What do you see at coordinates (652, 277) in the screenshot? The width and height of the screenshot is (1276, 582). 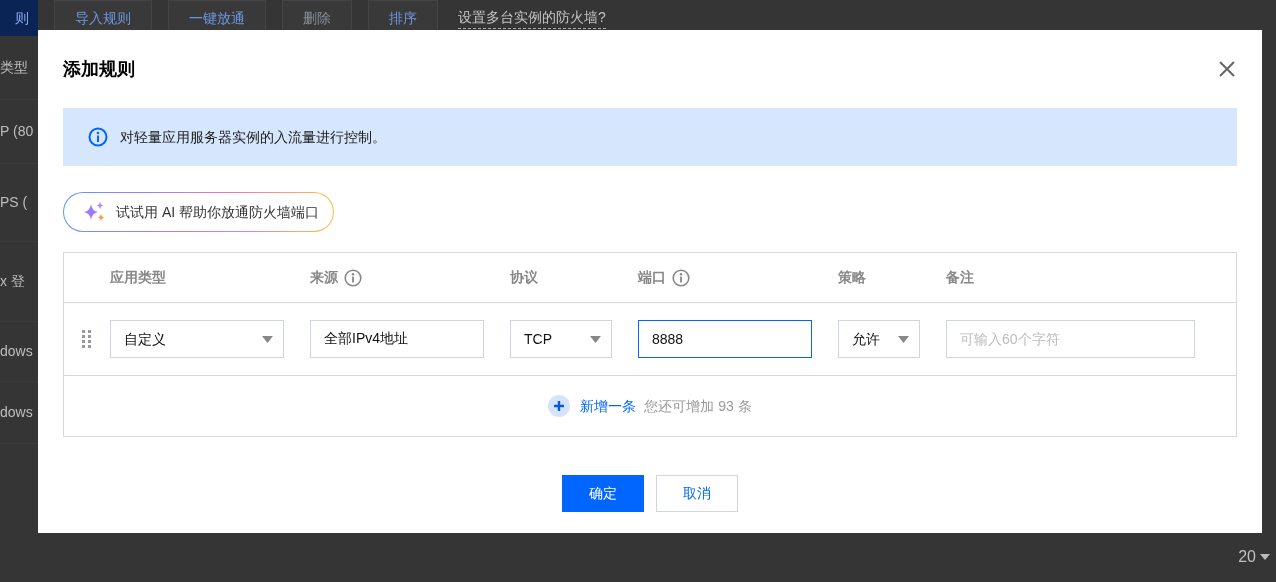 I see `column-header: 端口` at bounding box center [652, 277].